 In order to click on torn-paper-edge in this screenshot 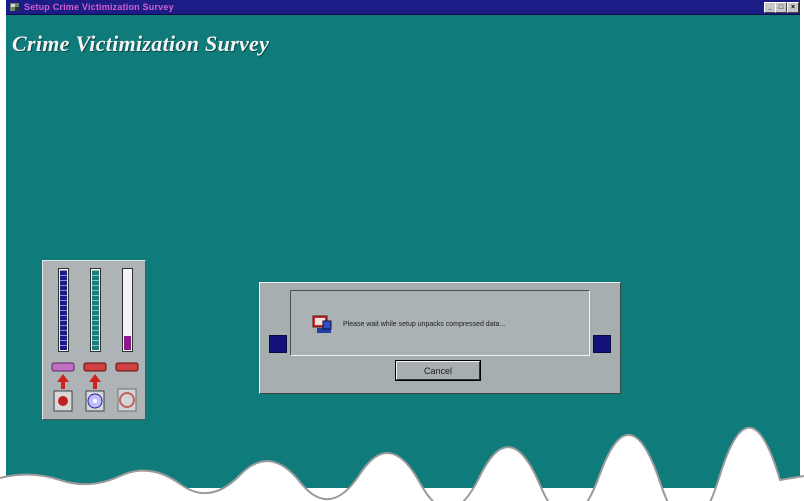, I will do `click(402, 463)`.